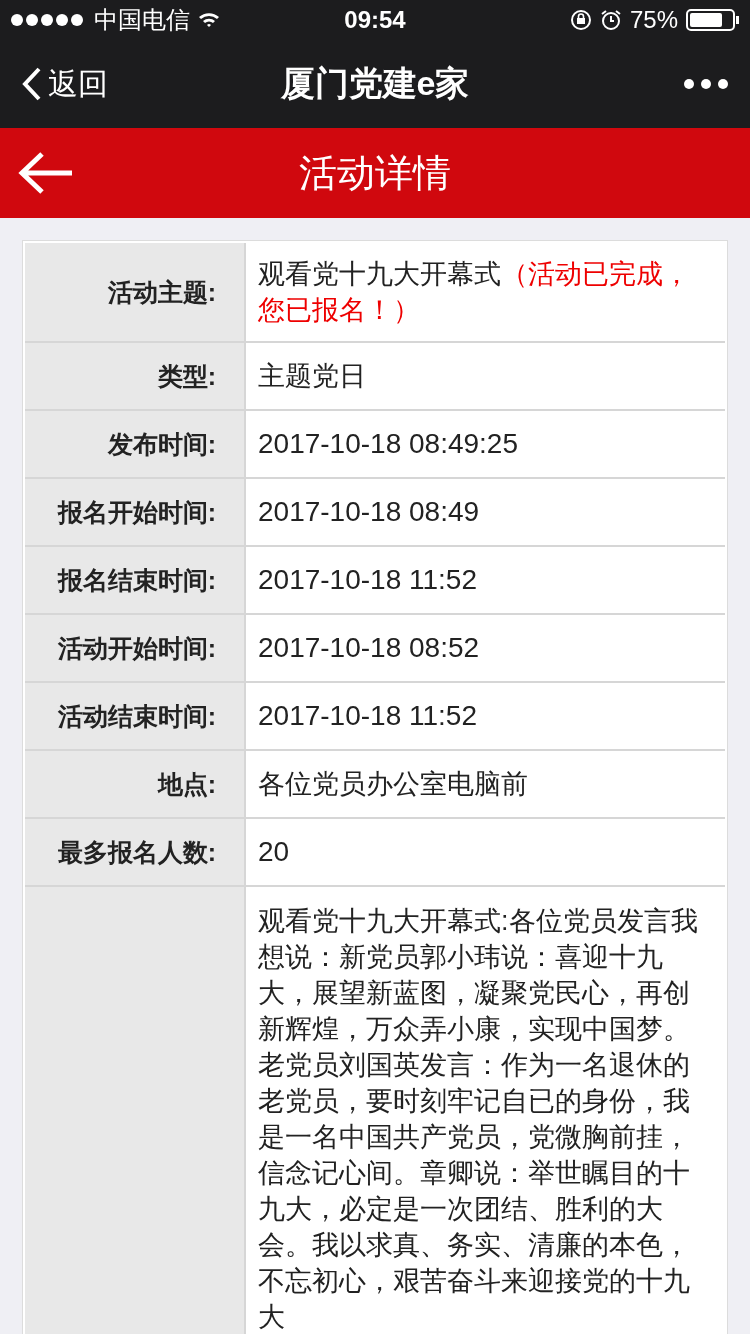 This screenshot has height=1334, width=750. I want to click on field-label: 活动主题:, so click(161, 292).